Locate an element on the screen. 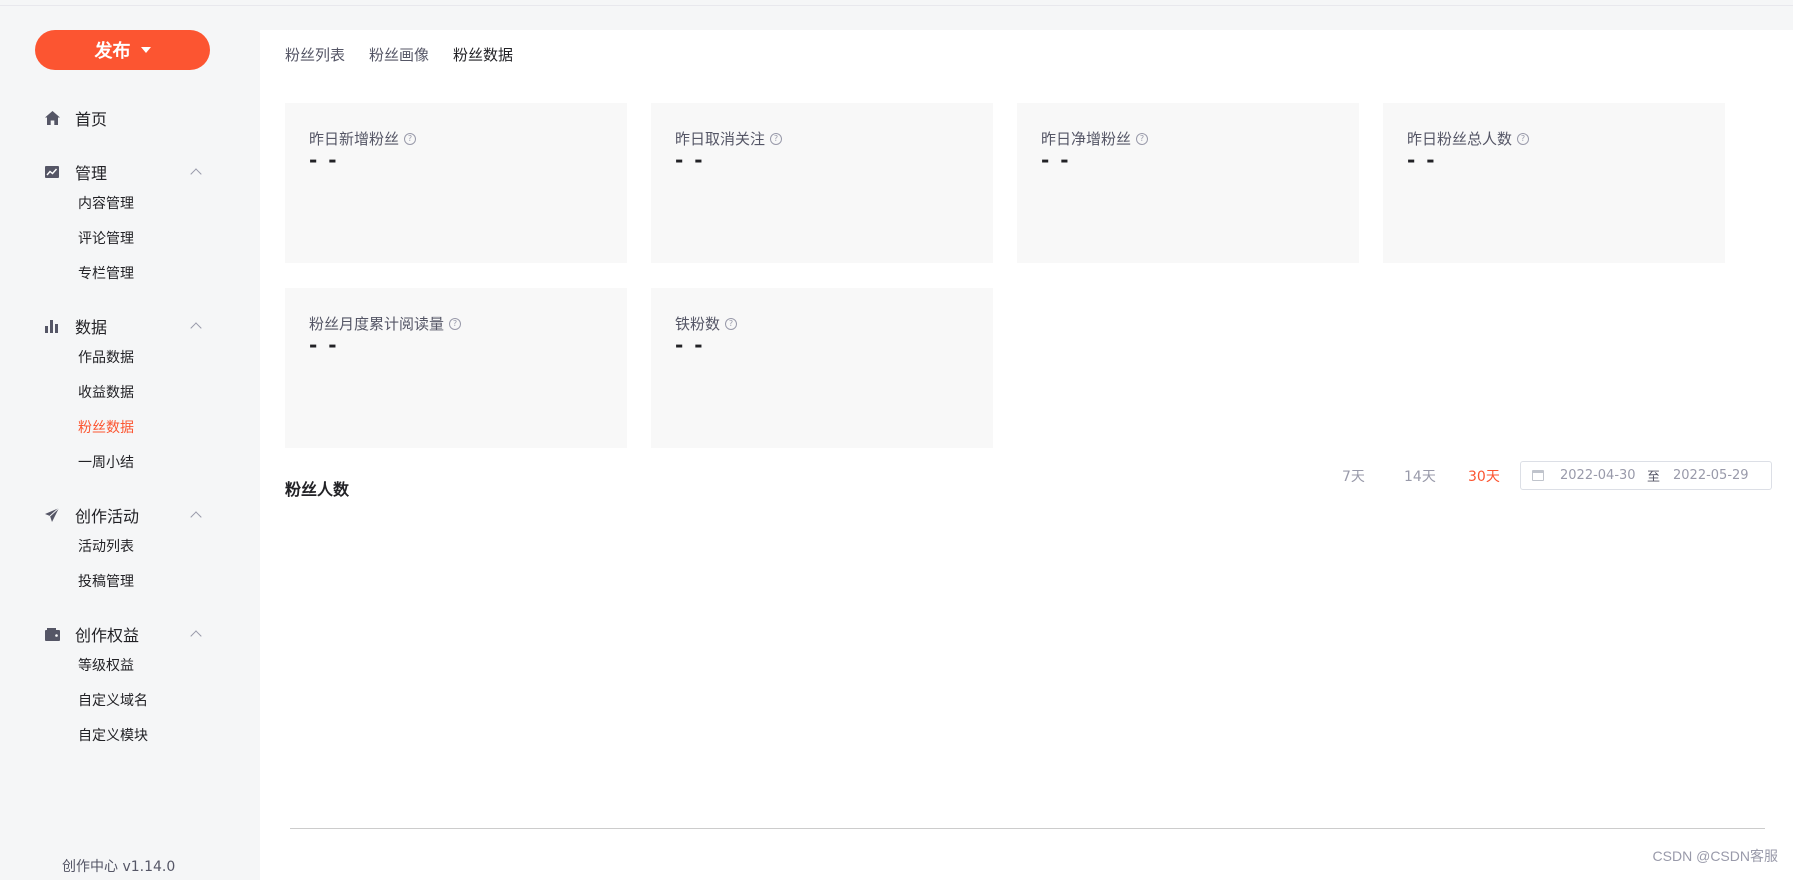 This screenshot has height=880, width=1793. section-title: 粉丝人数 is located at coordinates (317, 489).